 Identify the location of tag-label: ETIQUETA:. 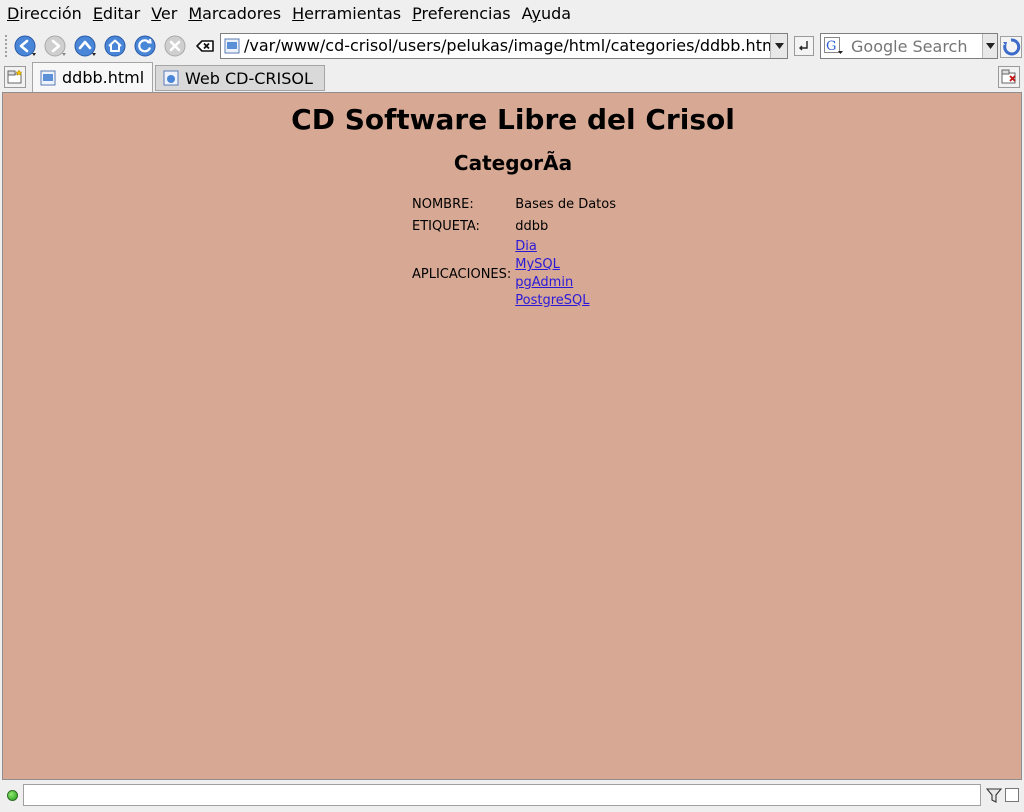
(446, 226).